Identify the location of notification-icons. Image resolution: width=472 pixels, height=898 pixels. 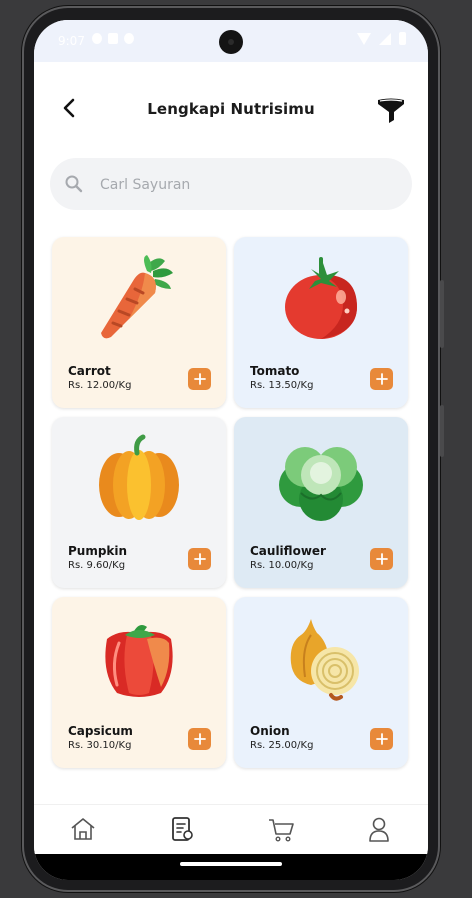
(113, 38).